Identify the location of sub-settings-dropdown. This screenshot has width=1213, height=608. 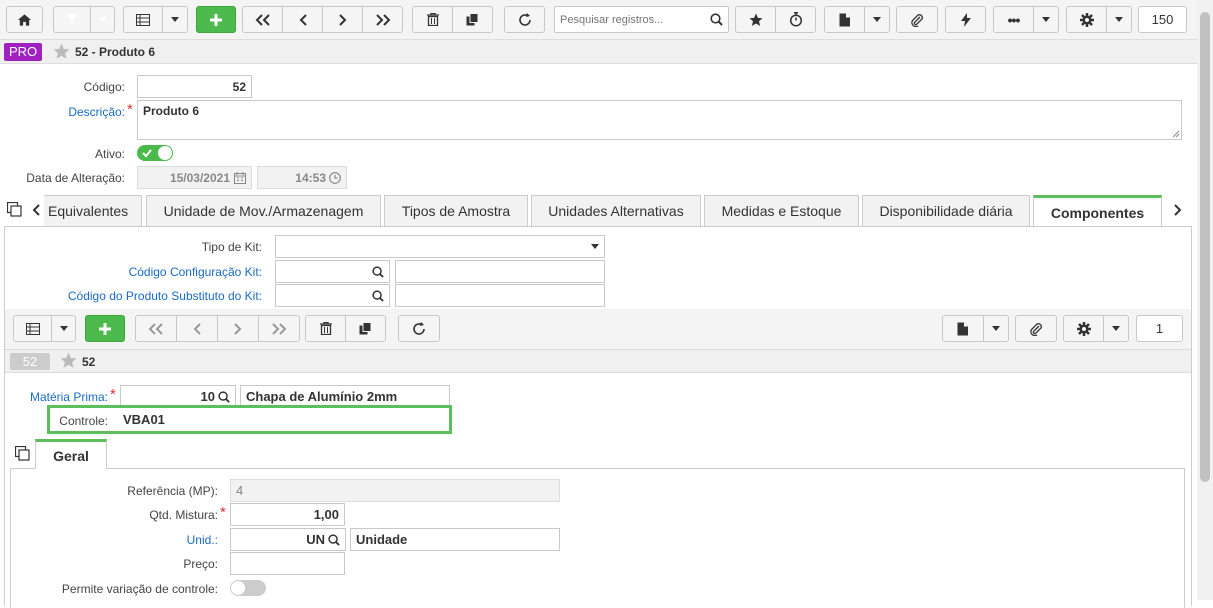
(1116, 328).